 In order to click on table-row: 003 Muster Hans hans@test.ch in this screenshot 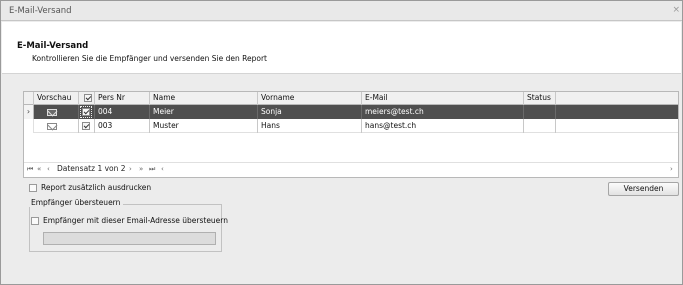, I will do `click(351, 126)`.